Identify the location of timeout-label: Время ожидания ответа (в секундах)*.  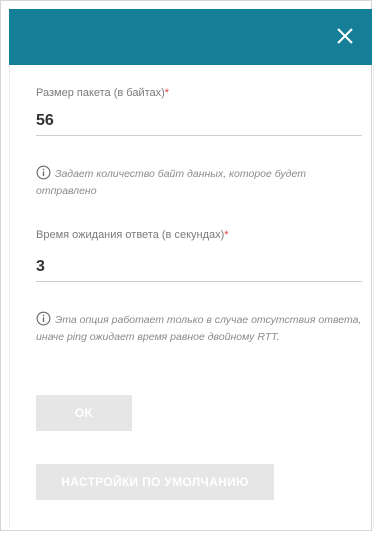
(132, 235).